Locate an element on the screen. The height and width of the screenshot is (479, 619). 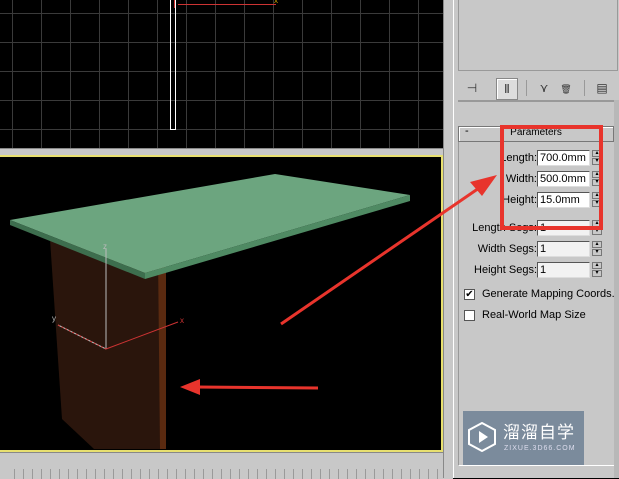
play-logo-icon is located at coordinates (482, 437).